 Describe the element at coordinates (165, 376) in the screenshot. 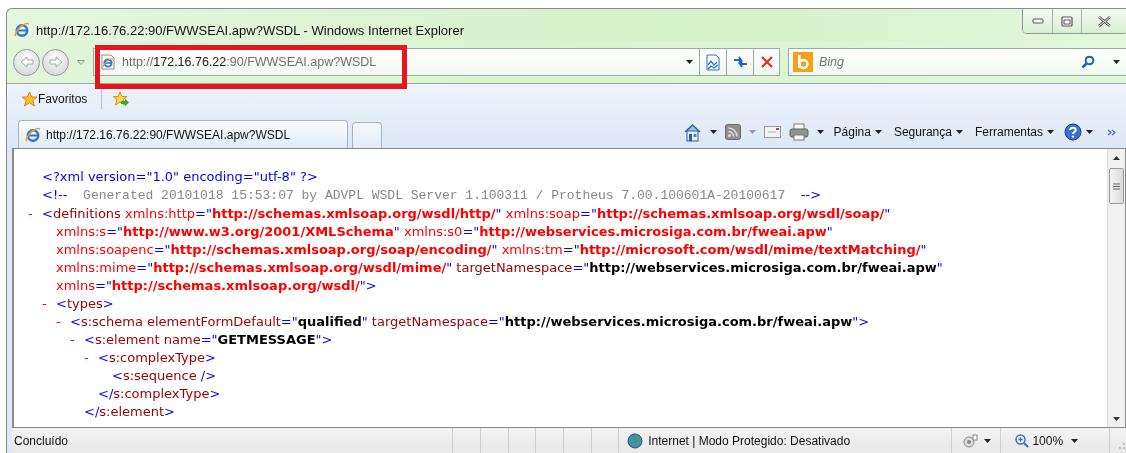

I see `code-line: <s:sequence />` at that location.